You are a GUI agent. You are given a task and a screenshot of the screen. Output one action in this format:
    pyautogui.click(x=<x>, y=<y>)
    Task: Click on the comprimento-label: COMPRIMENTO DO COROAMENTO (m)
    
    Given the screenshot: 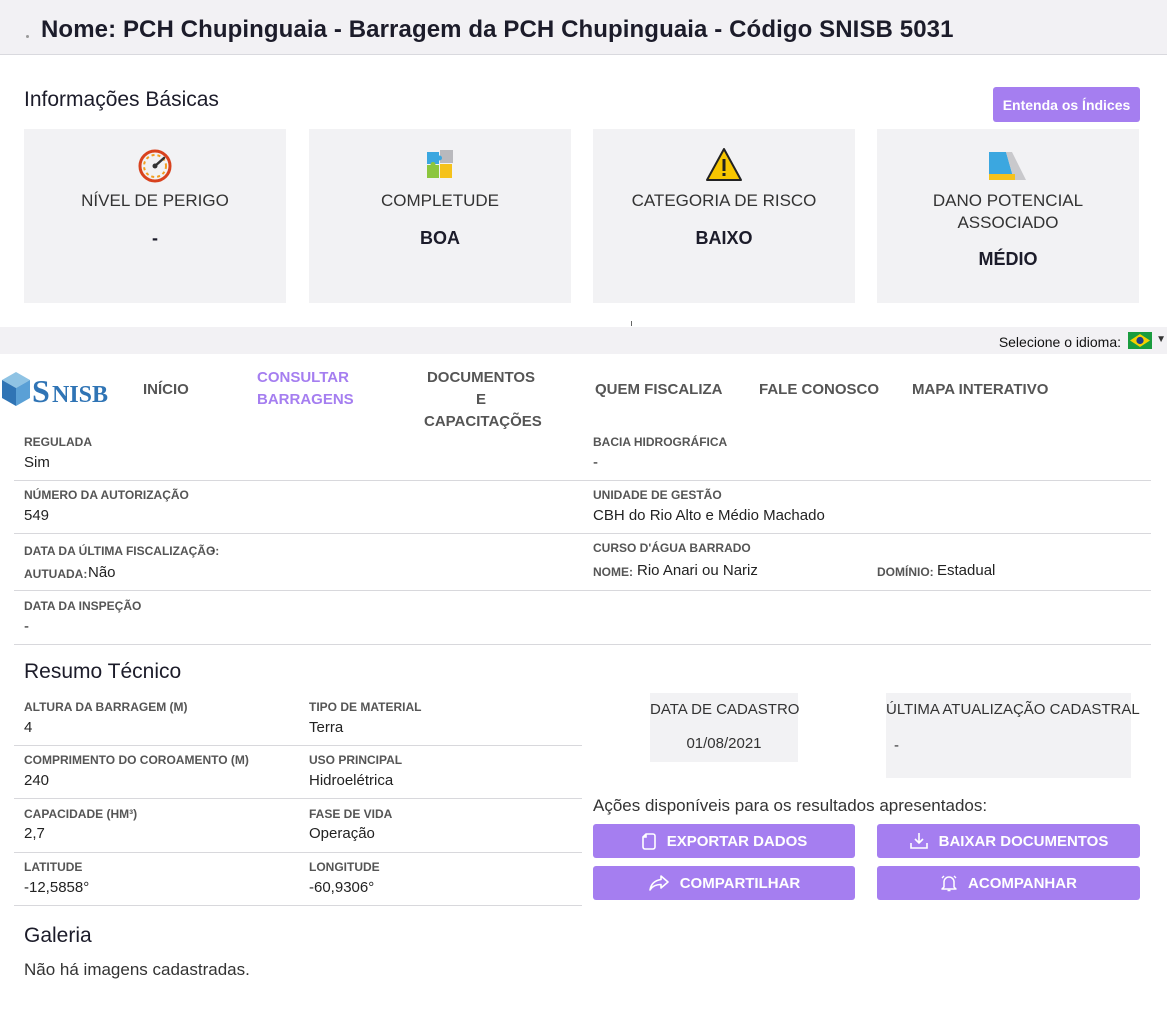 What is the action you would take?
    pyautogui.click(x=136, y=760)
    